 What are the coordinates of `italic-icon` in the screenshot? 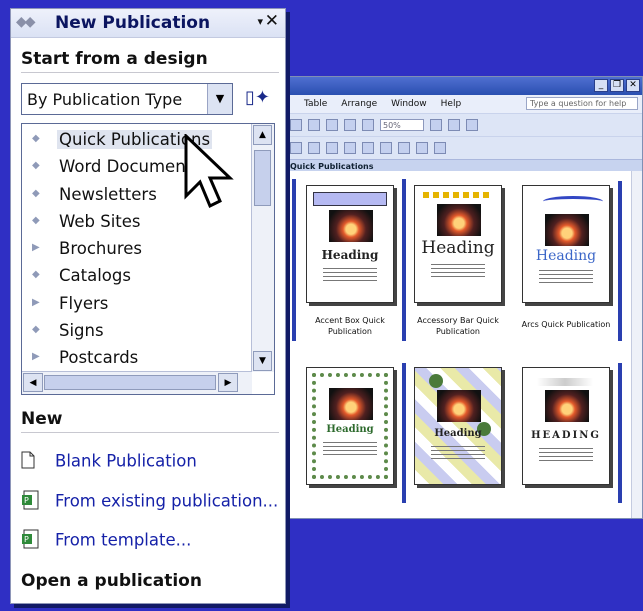 It's located at (314, 148).